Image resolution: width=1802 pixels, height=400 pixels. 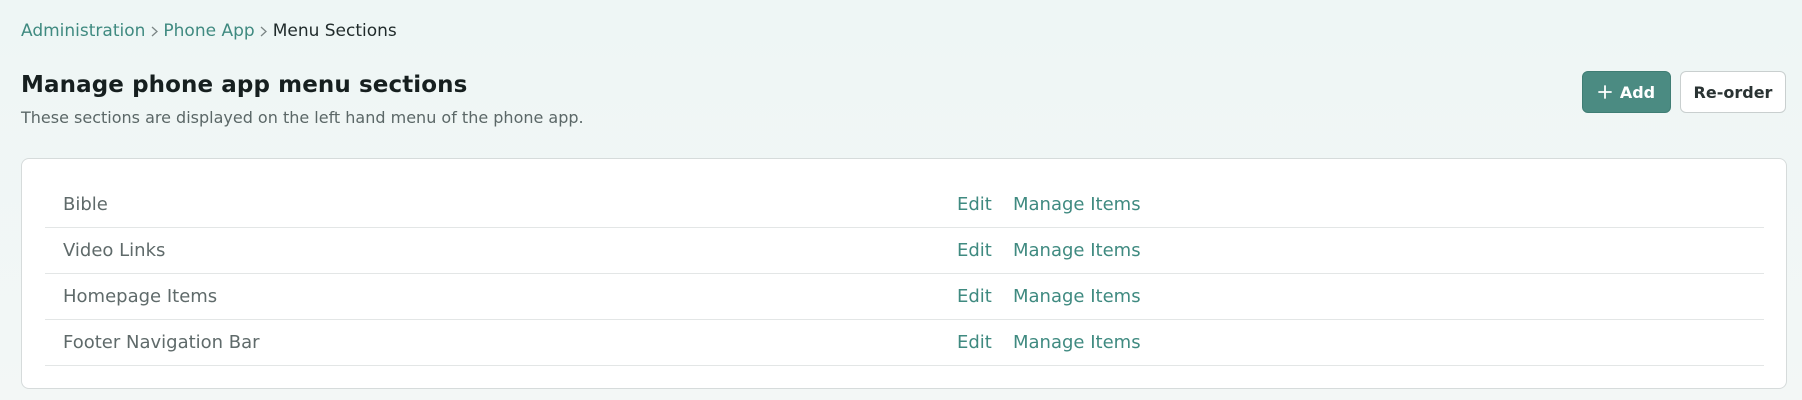 I want to click on header-actions: Add Re-order, so click(x=1684, y=92).